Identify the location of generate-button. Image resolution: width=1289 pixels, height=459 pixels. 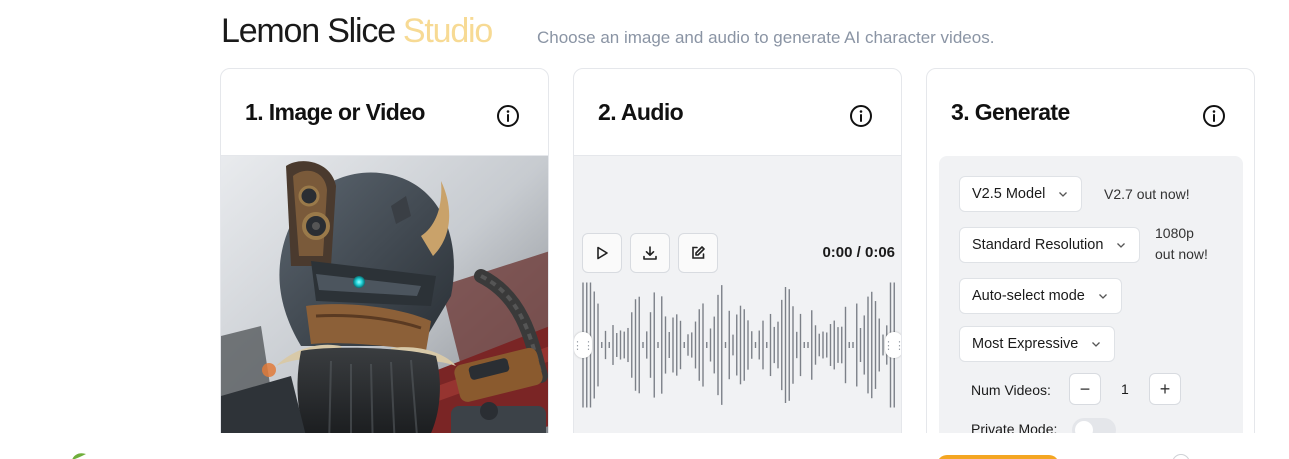
(998, 457).